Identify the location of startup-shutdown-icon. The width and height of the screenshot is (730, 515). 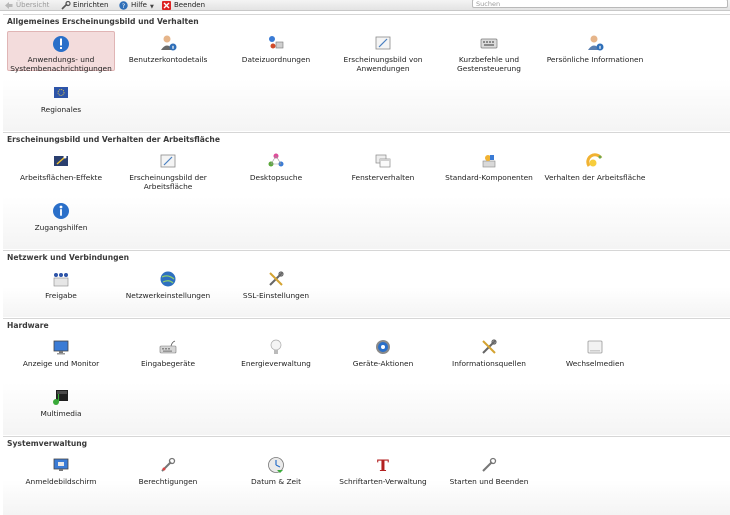
(489, 465).